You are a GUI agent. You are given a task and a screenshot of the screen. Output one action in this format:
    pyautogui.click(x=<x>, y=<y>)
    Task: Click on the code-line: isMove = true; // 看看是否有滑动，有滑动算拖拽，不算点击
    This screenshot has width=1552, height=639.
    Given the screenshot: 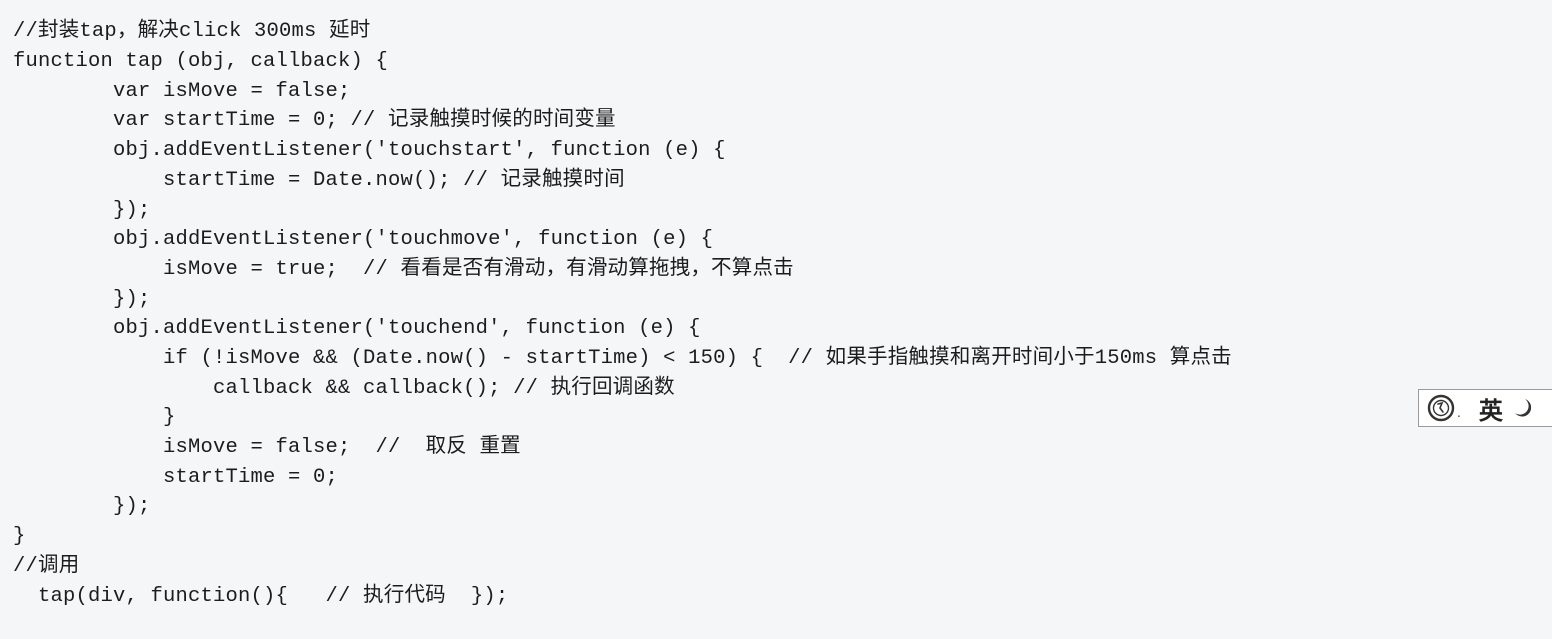 What is the action you would take?
    pyautogui.click(x=403, y=269)
    